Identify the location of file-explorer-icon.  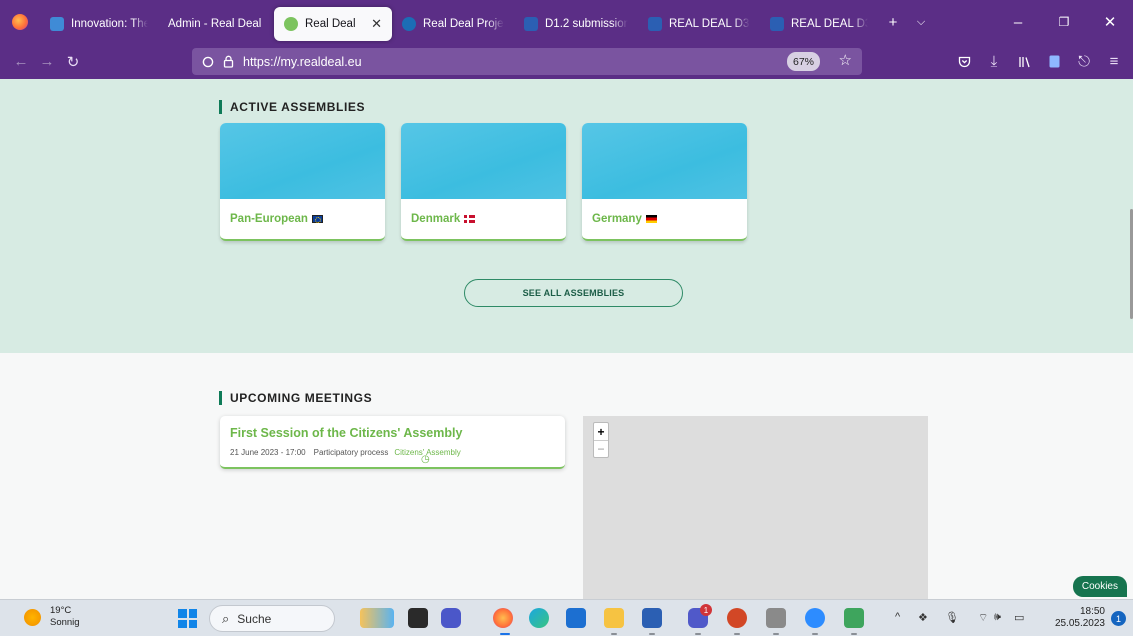
(614, 618).